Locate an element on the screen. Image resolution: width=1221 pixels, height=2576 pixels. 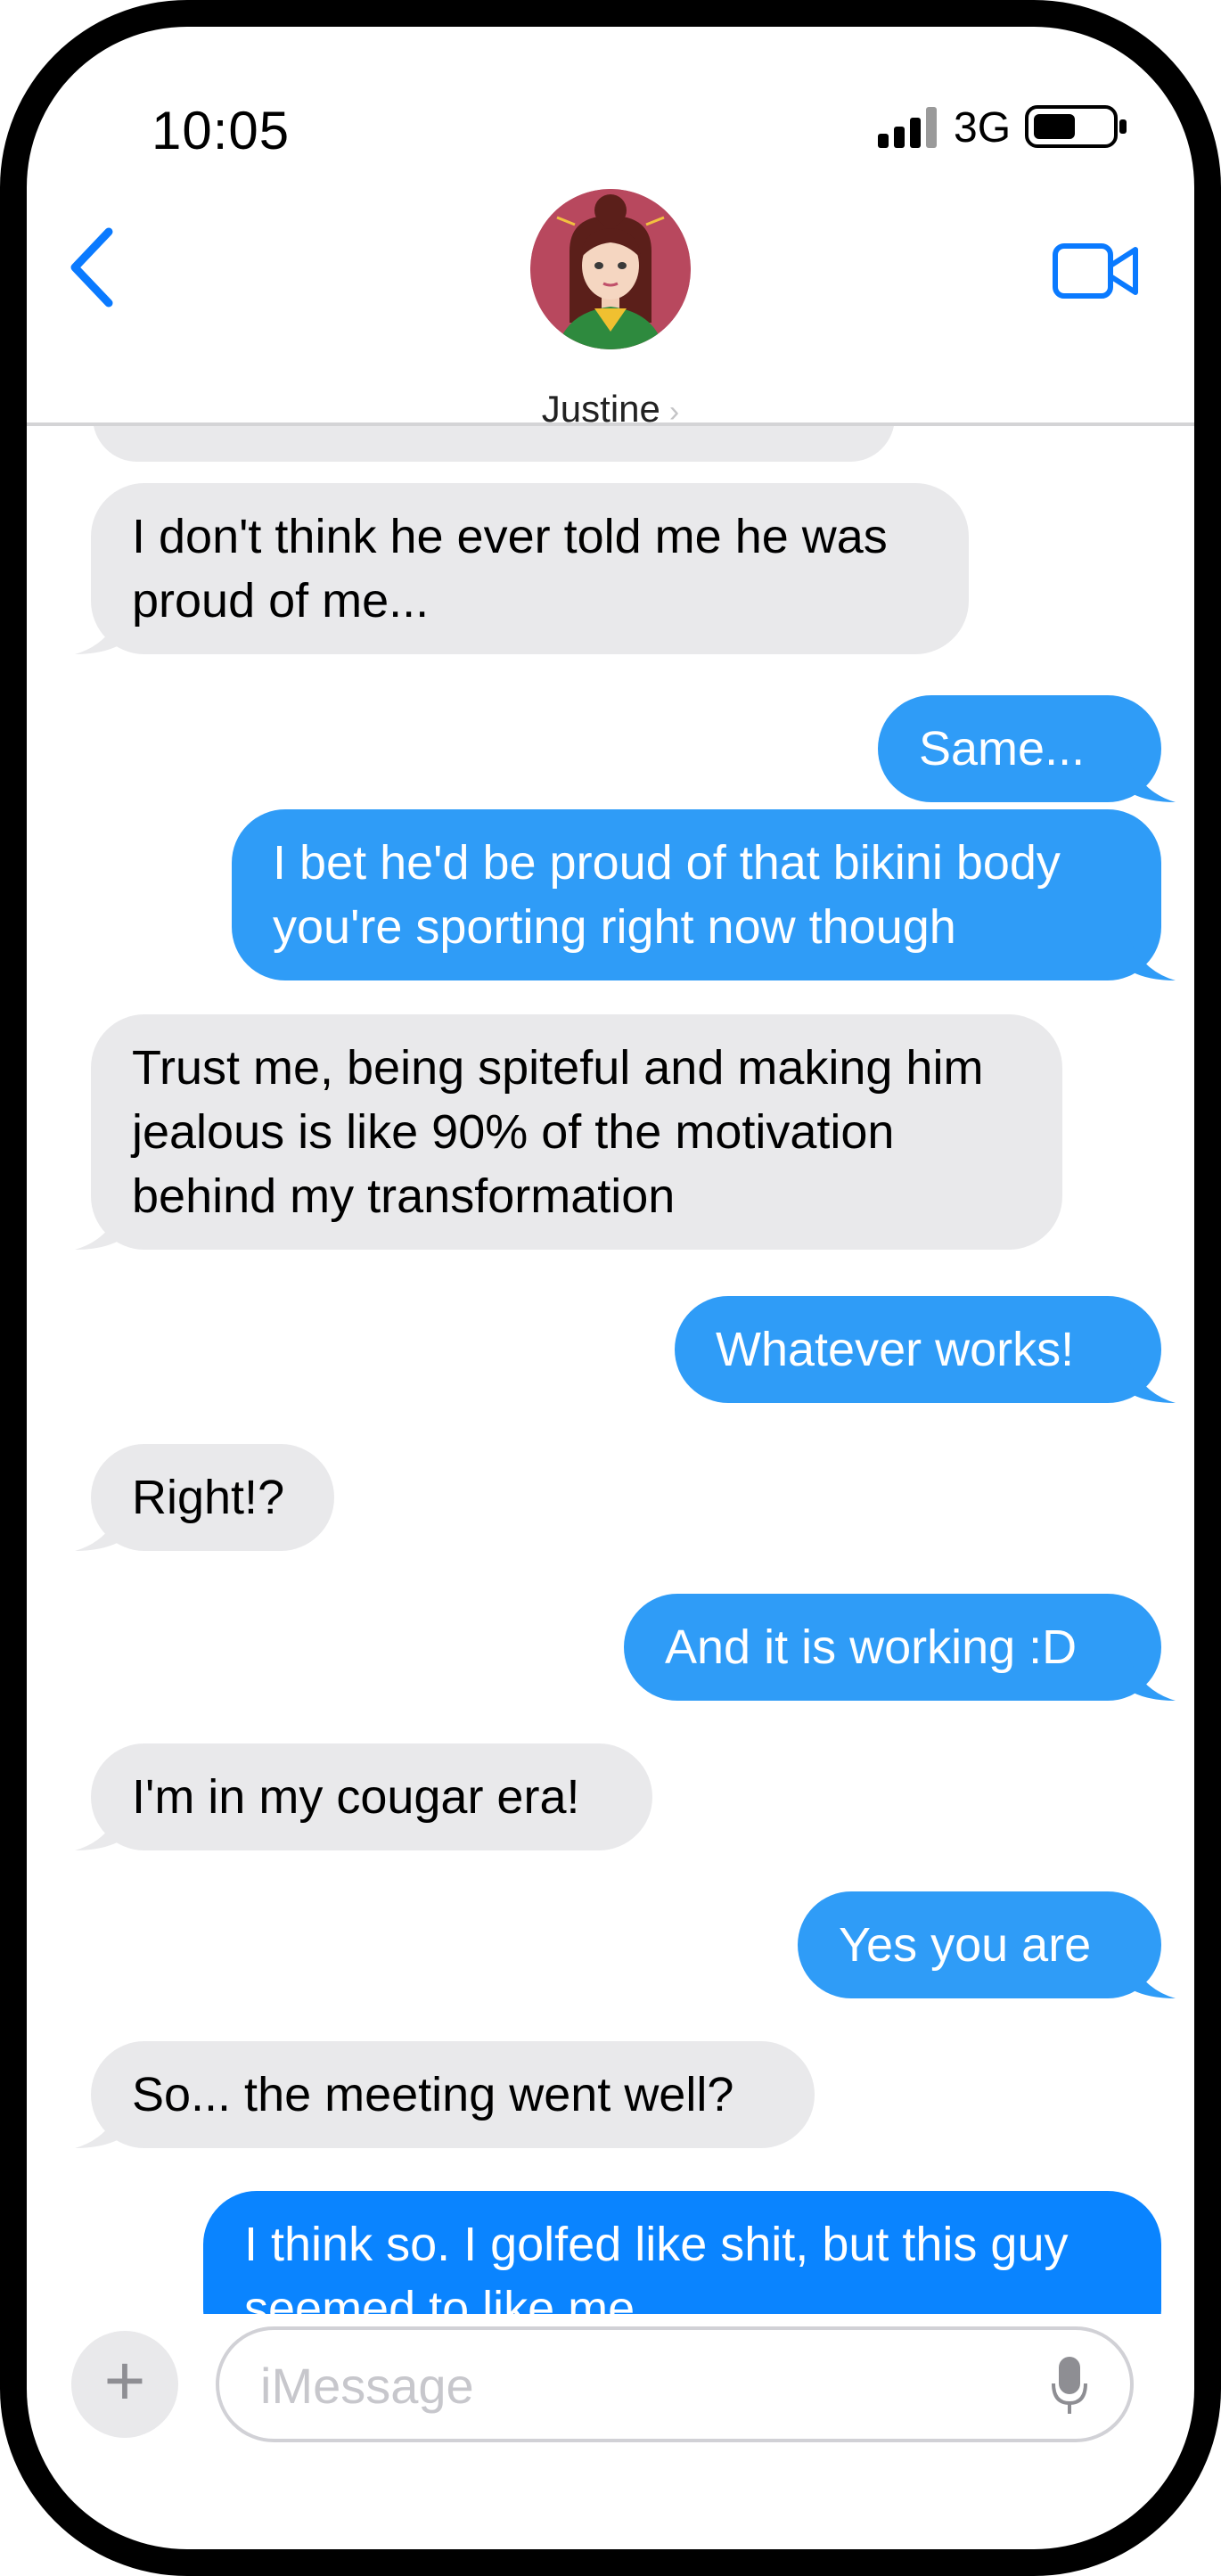
microphone-icon is located at coordinates (1069, 2386).